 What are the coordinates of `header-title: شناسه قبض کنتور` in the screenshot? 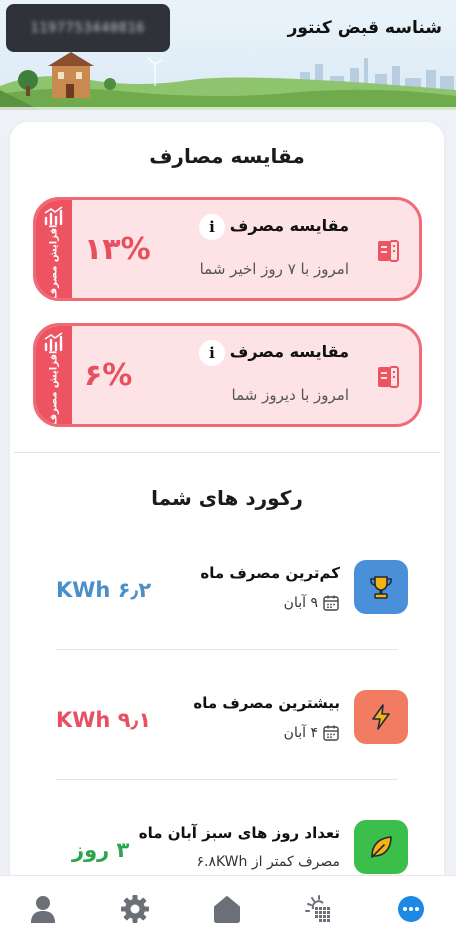 It's located at (364, 28).